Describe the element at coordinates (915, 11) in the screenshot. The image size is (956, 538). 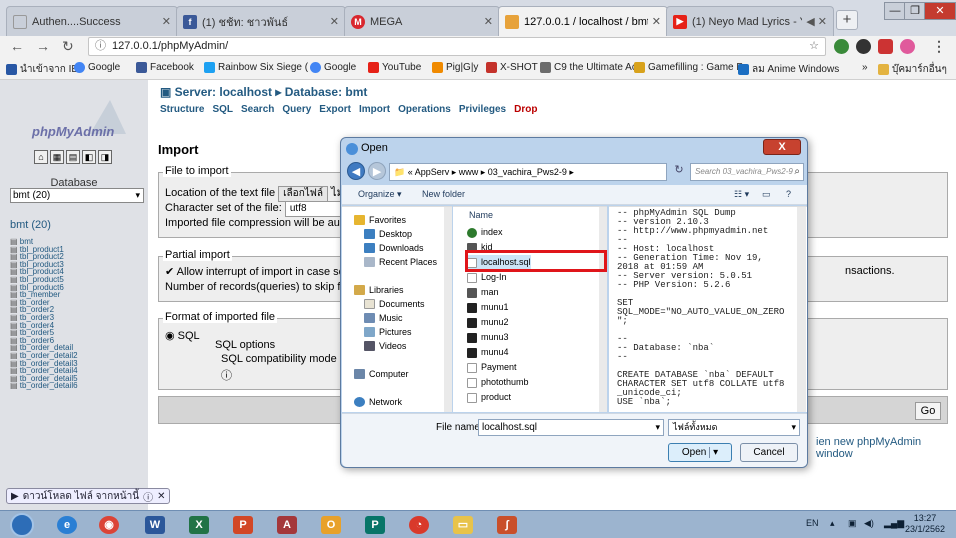
I see `maximize-button: ❐` at that location.